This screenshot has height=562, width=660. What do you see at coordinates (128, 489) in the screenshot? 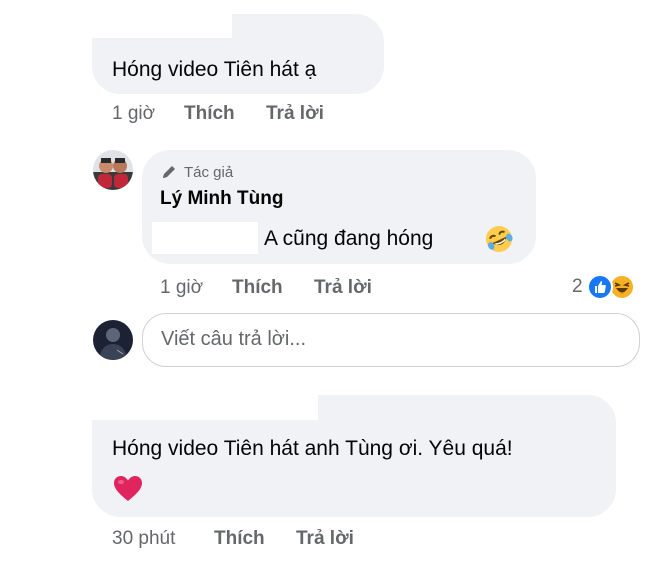
I see `red-heart-emoji` at bounding box center [128, 489].